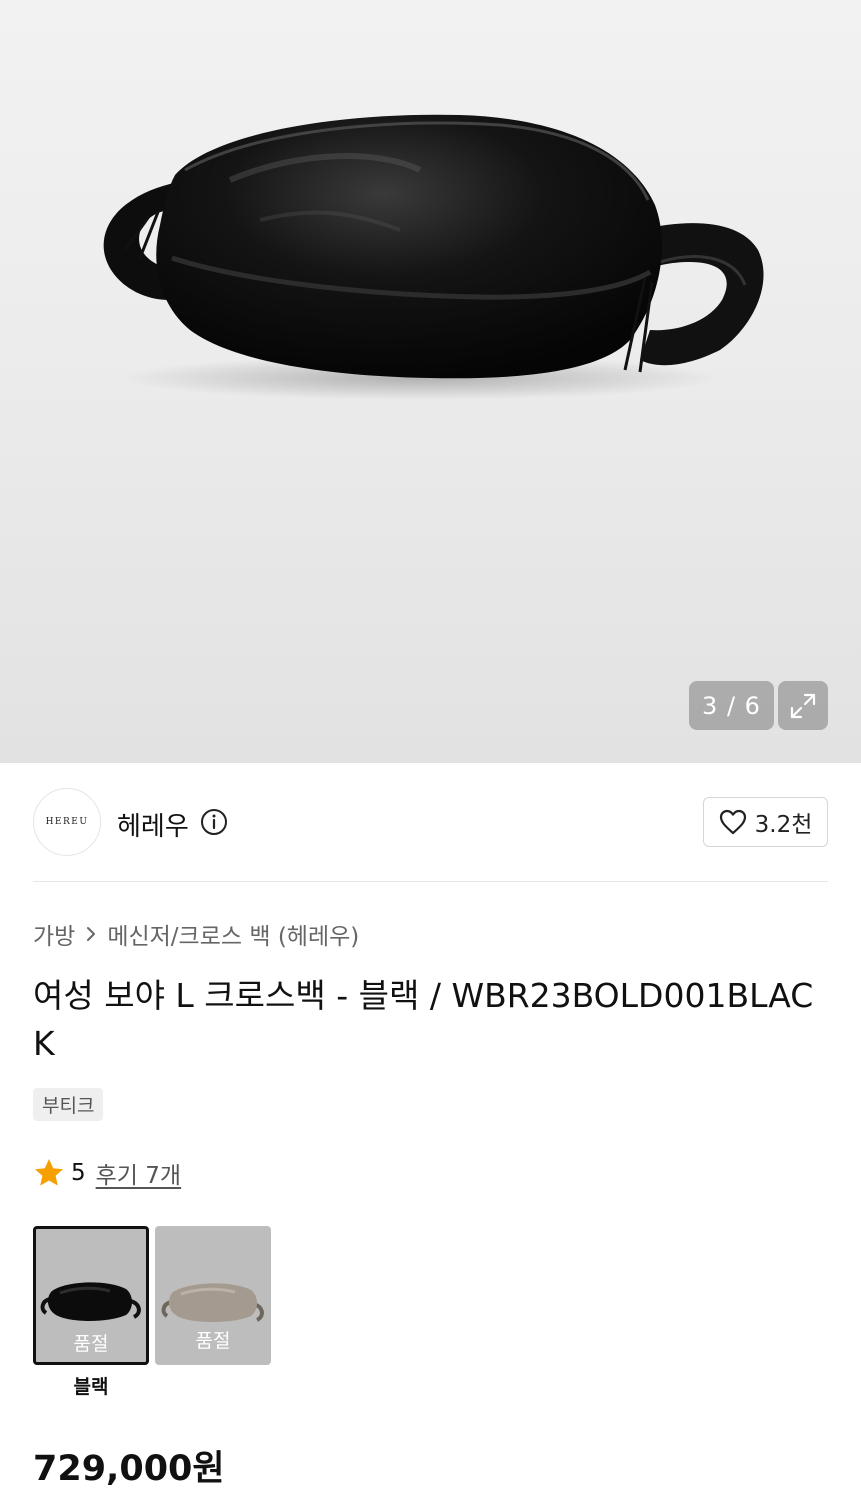 Image resolution: width=861 pixels, height=1500 pixels. Describe the element at coordinates (138, 1173) in the screenshot. I see `reviews-link: 후기 7개` at that location.